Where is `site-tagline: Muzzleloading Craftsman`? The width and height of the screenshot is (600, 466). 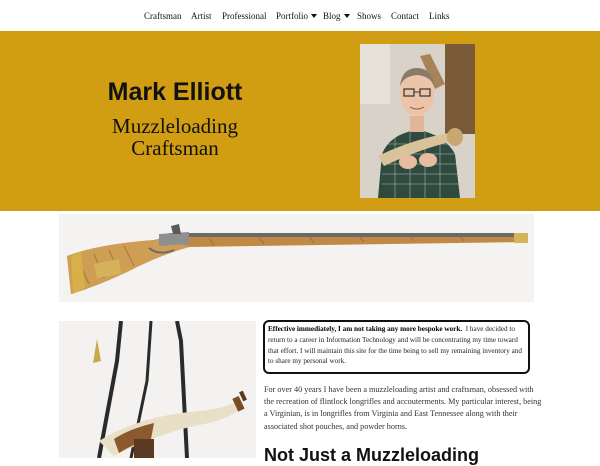 site-tagline: Muzzleloading Craftsman is located at coordinates (175, 137).